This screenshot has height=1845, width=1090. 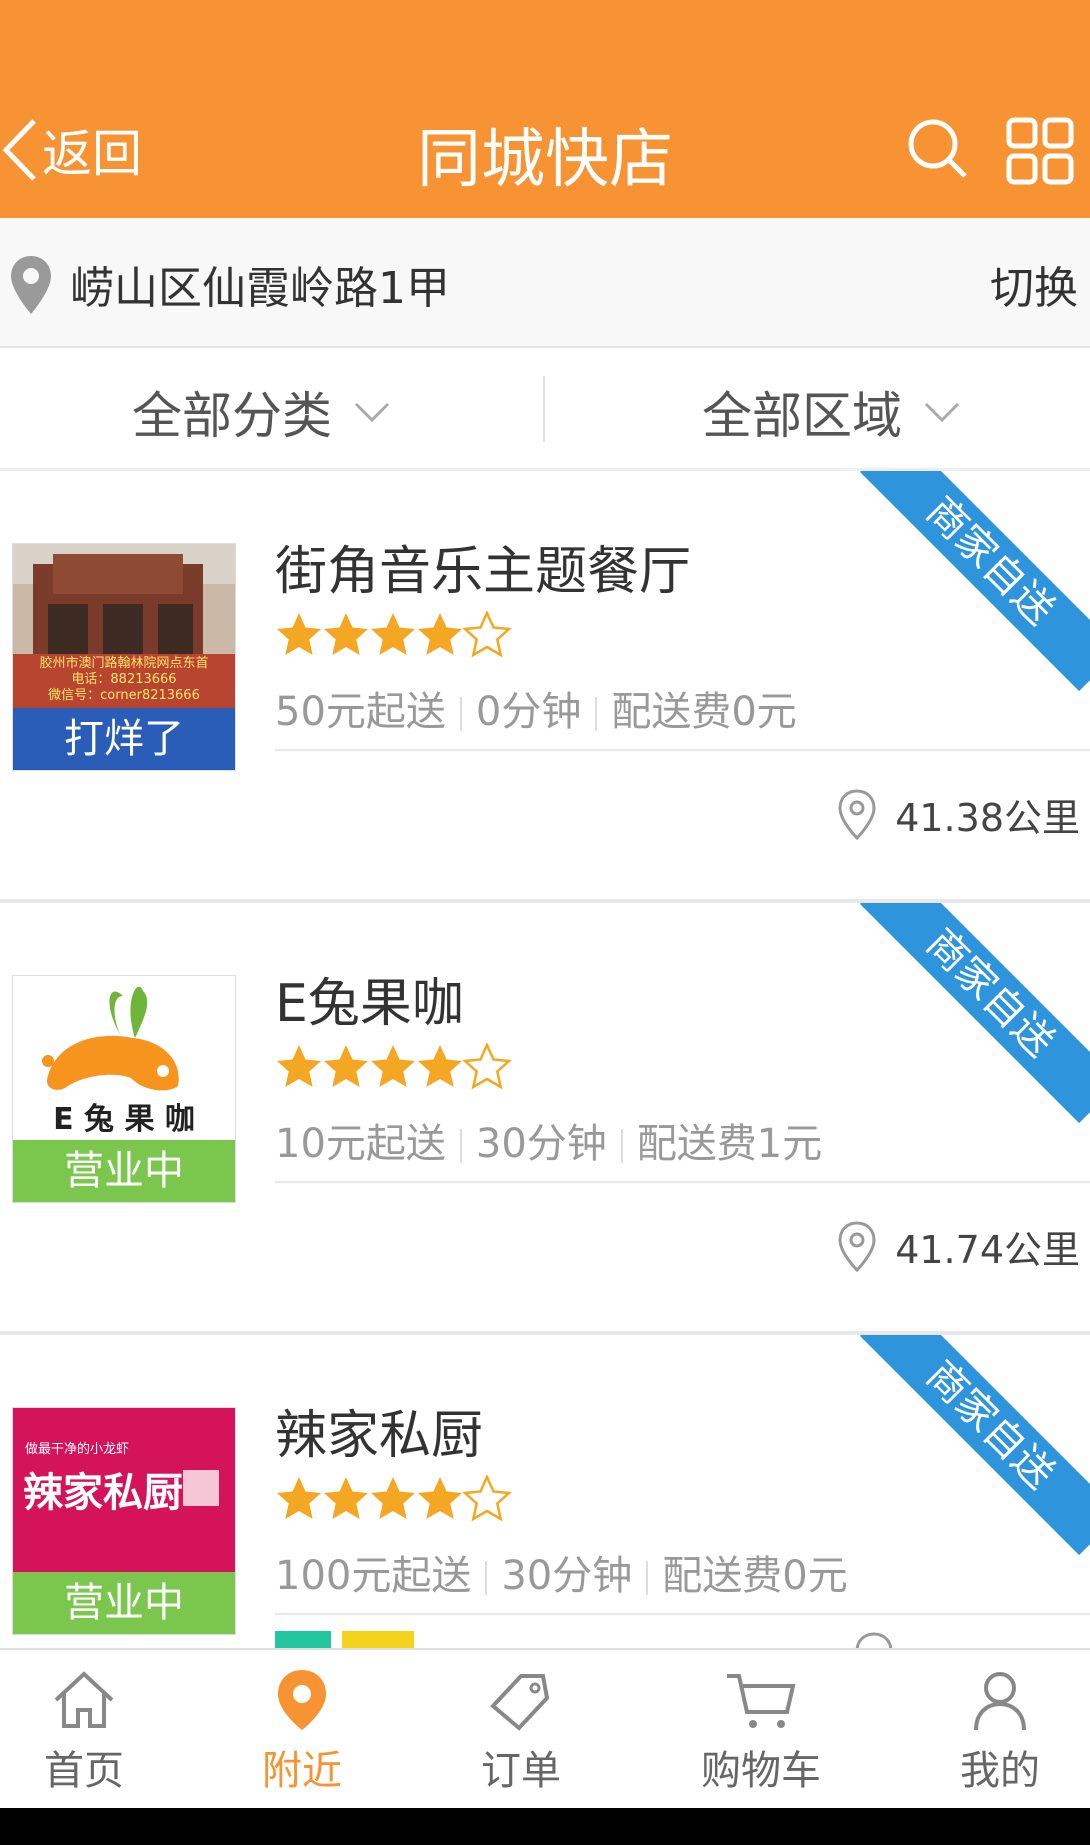 What do you see at coordinates (124, 1521) in the screenshot?
I see `shop-logo: 做最干净的小龙虾 辣家私厨 营业中` at bounding box center [124, 1521].